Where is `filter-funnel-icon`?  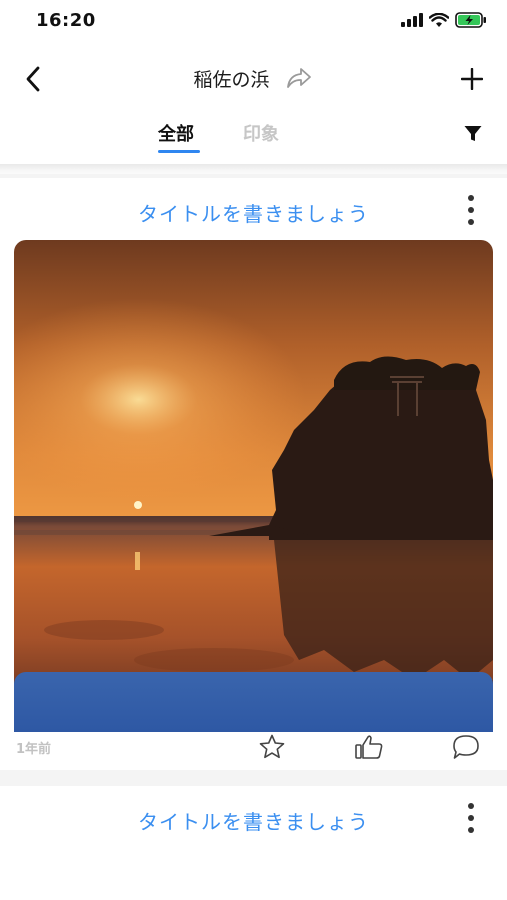 filter-funnel-icon is located at coordinates (473, 133).